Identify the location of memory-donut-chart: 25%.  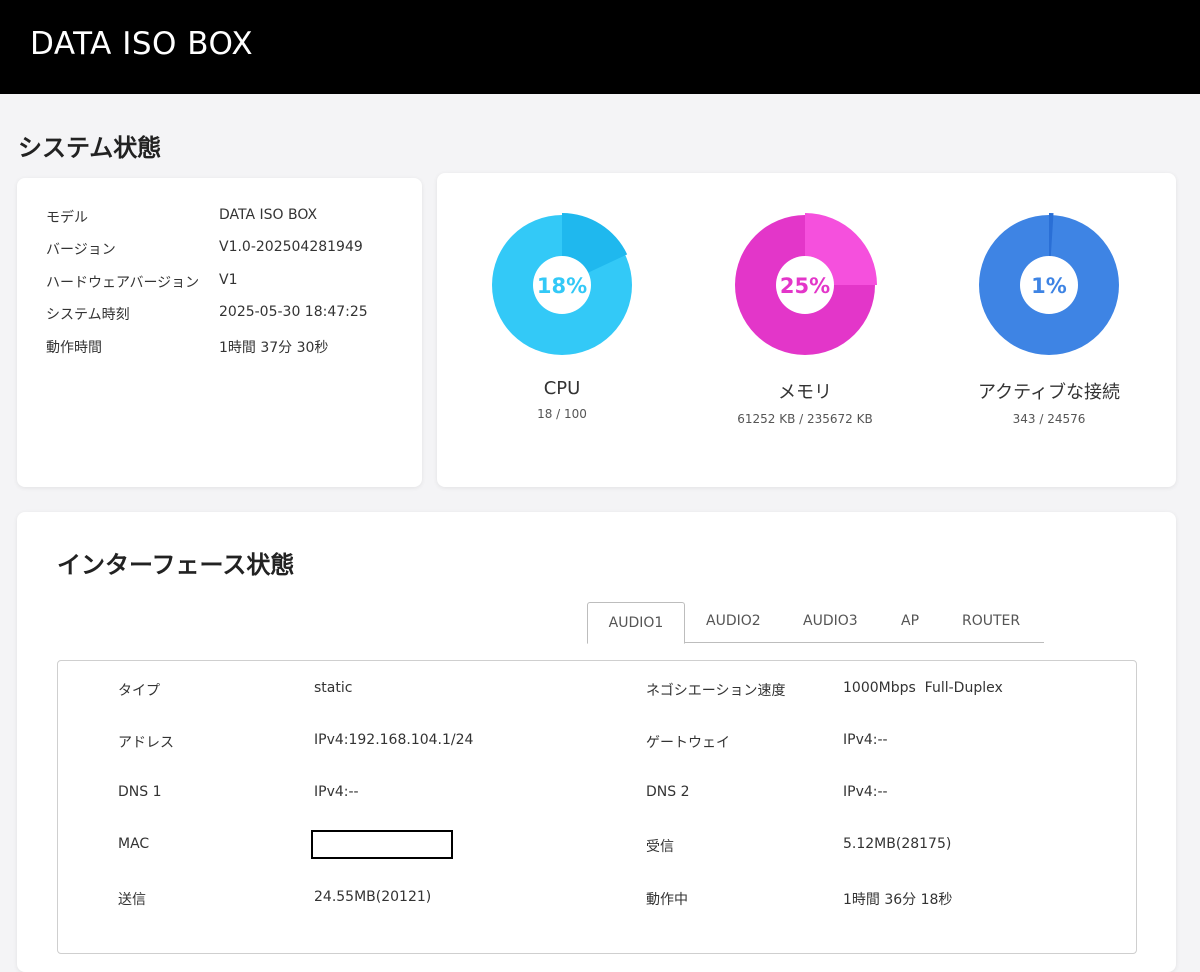
(806, 284).